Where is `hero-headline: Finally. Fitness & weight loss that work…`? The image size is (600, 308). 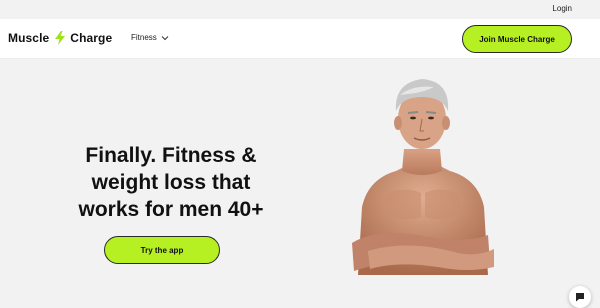
hero-headline: Finally. Fitness & weight loss that work… is located at coordinates (171, 182).